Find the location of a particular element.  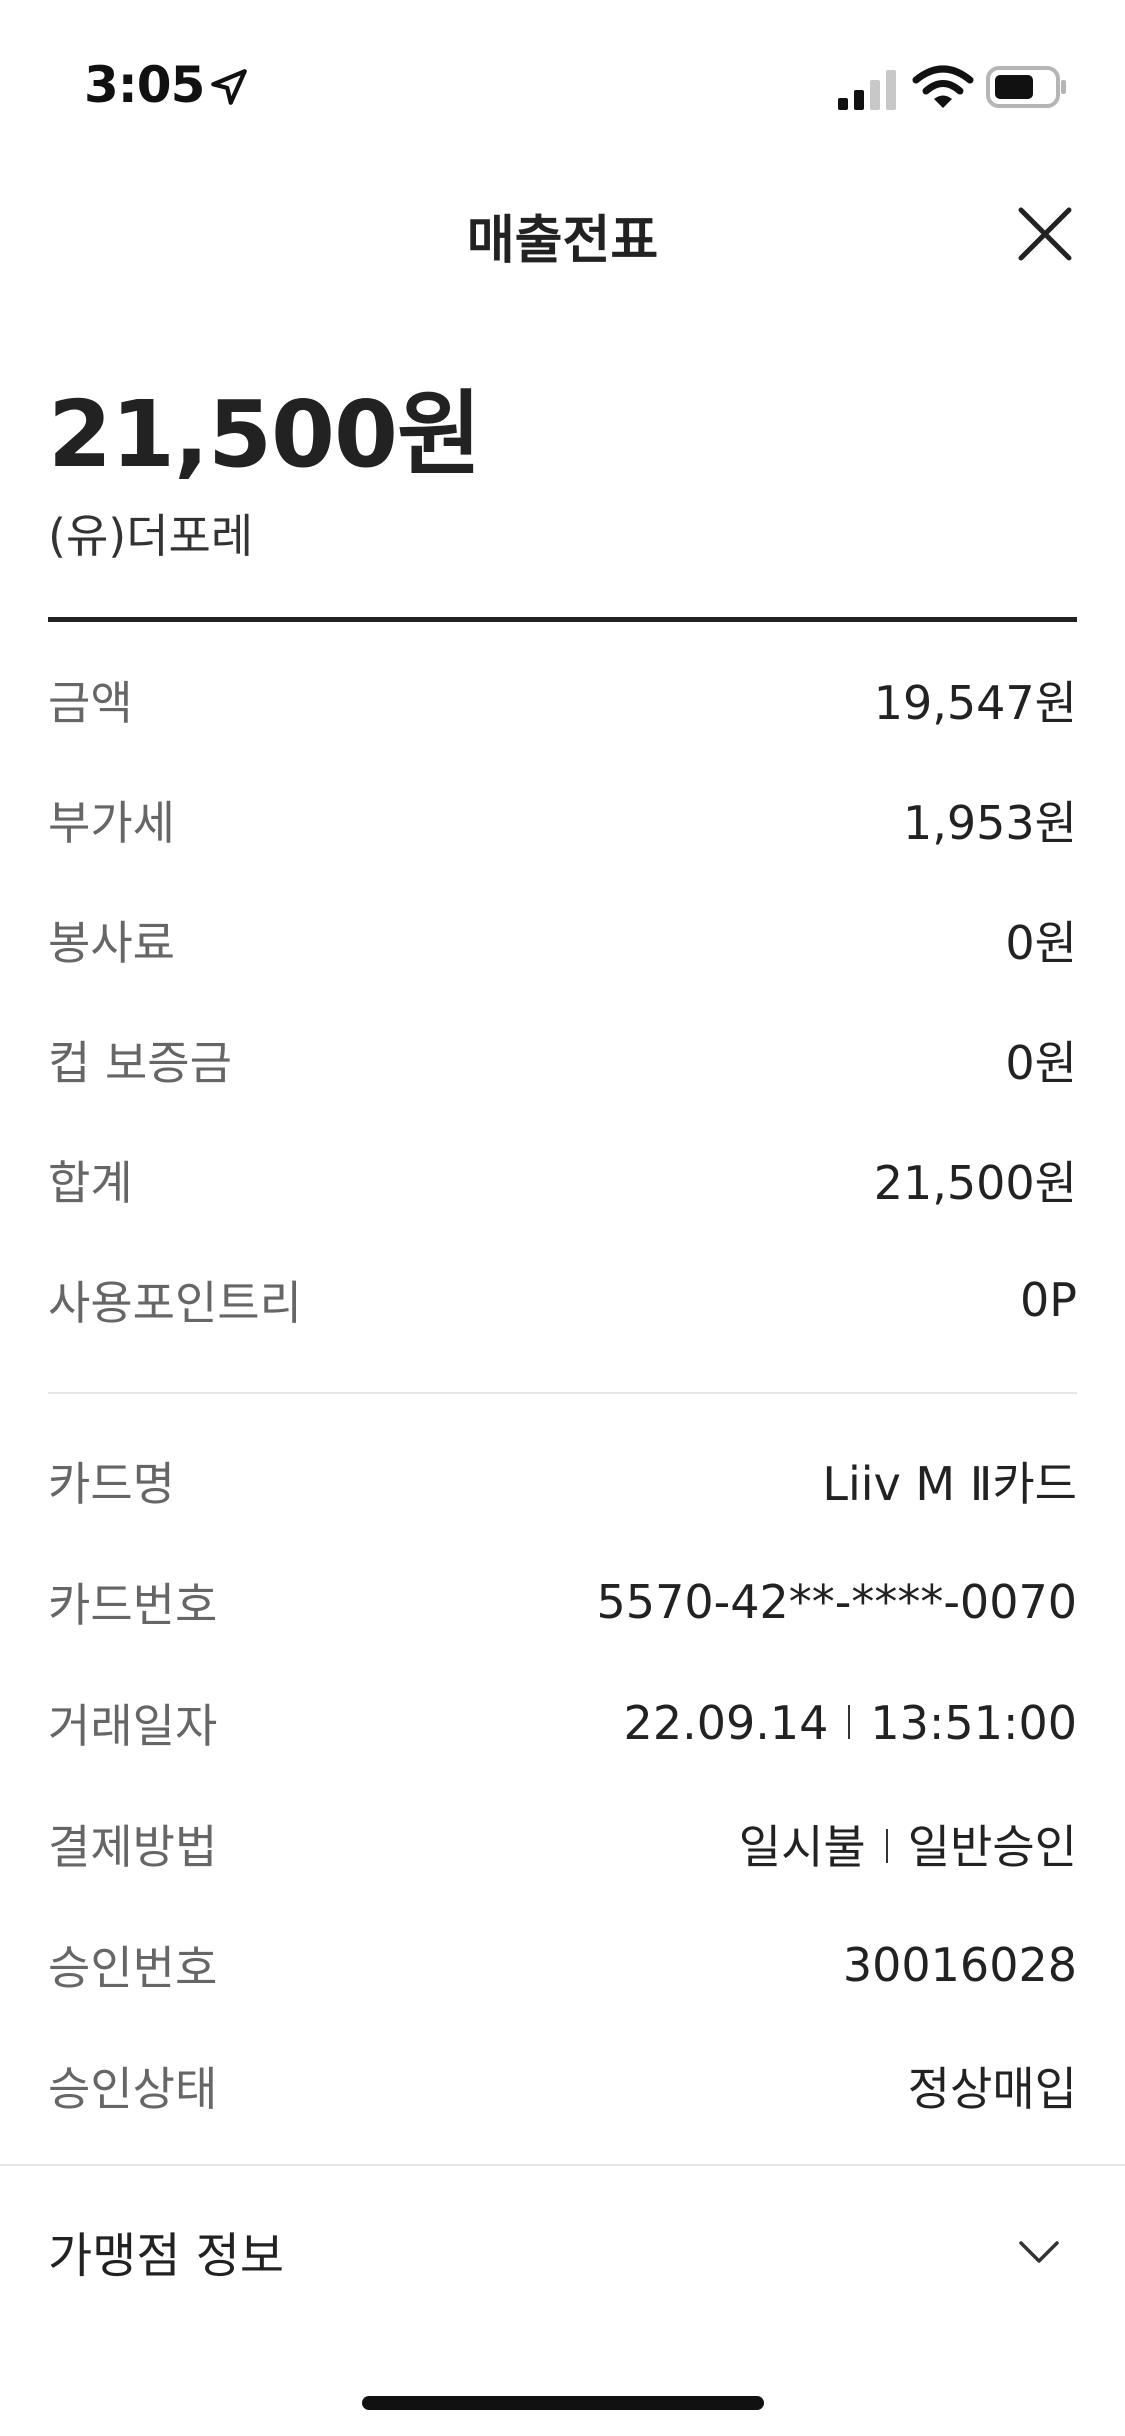

summary-divider is located at coordinates (562, 619).